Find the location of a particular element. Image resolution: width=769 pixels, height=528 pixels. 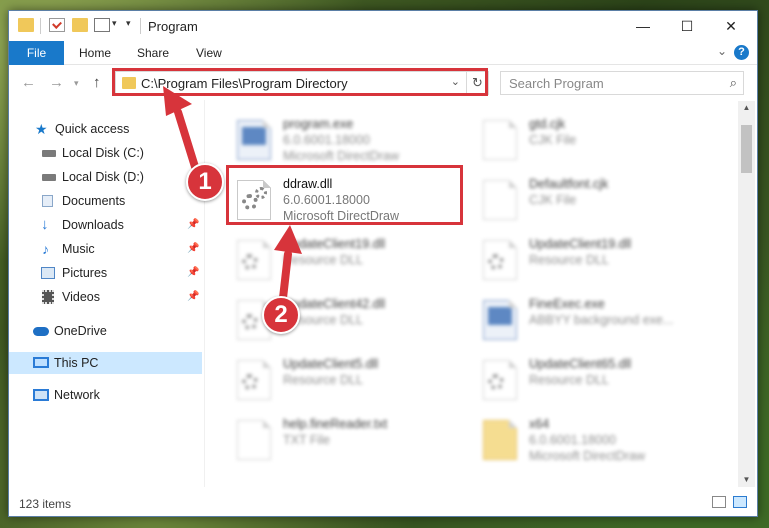

file-name: gtd.cjk is located at coordinates (547, 124).